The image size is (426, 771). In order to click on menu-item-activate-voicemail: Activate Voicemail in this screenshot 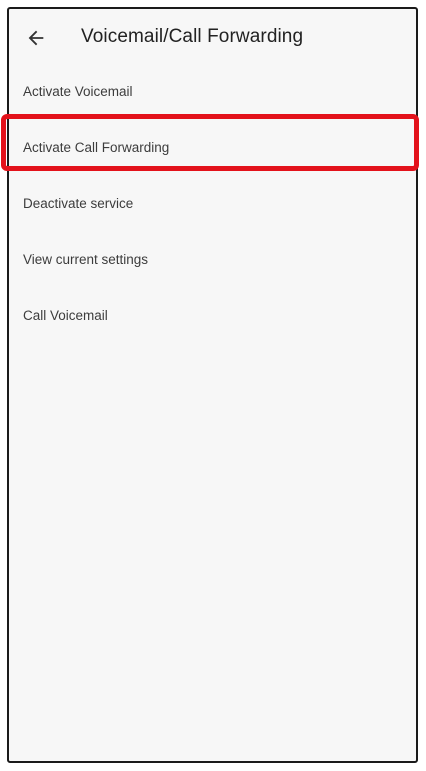, I will do `click(212, 91)`.